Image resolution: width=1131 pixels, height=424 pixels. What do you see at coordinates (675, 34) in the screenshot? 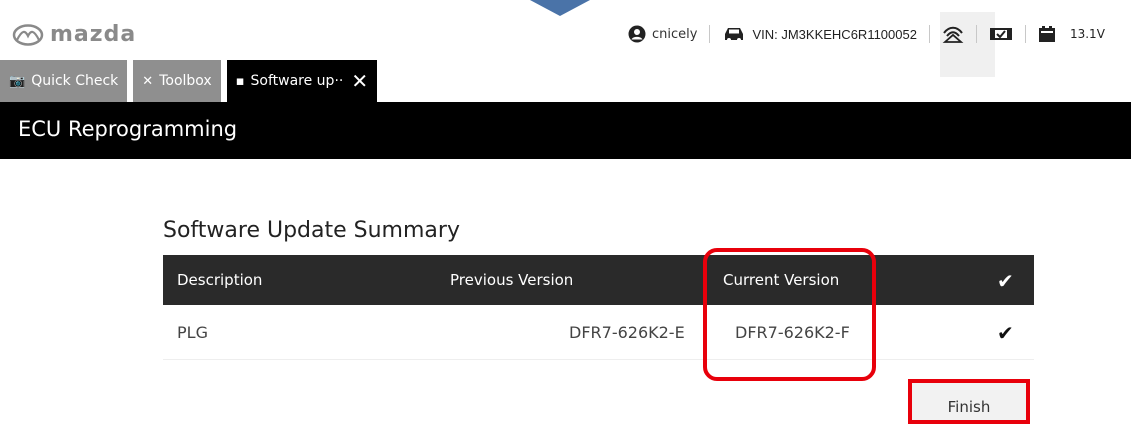
I see `user-name: cnicely` at bounding box center [675, 34].